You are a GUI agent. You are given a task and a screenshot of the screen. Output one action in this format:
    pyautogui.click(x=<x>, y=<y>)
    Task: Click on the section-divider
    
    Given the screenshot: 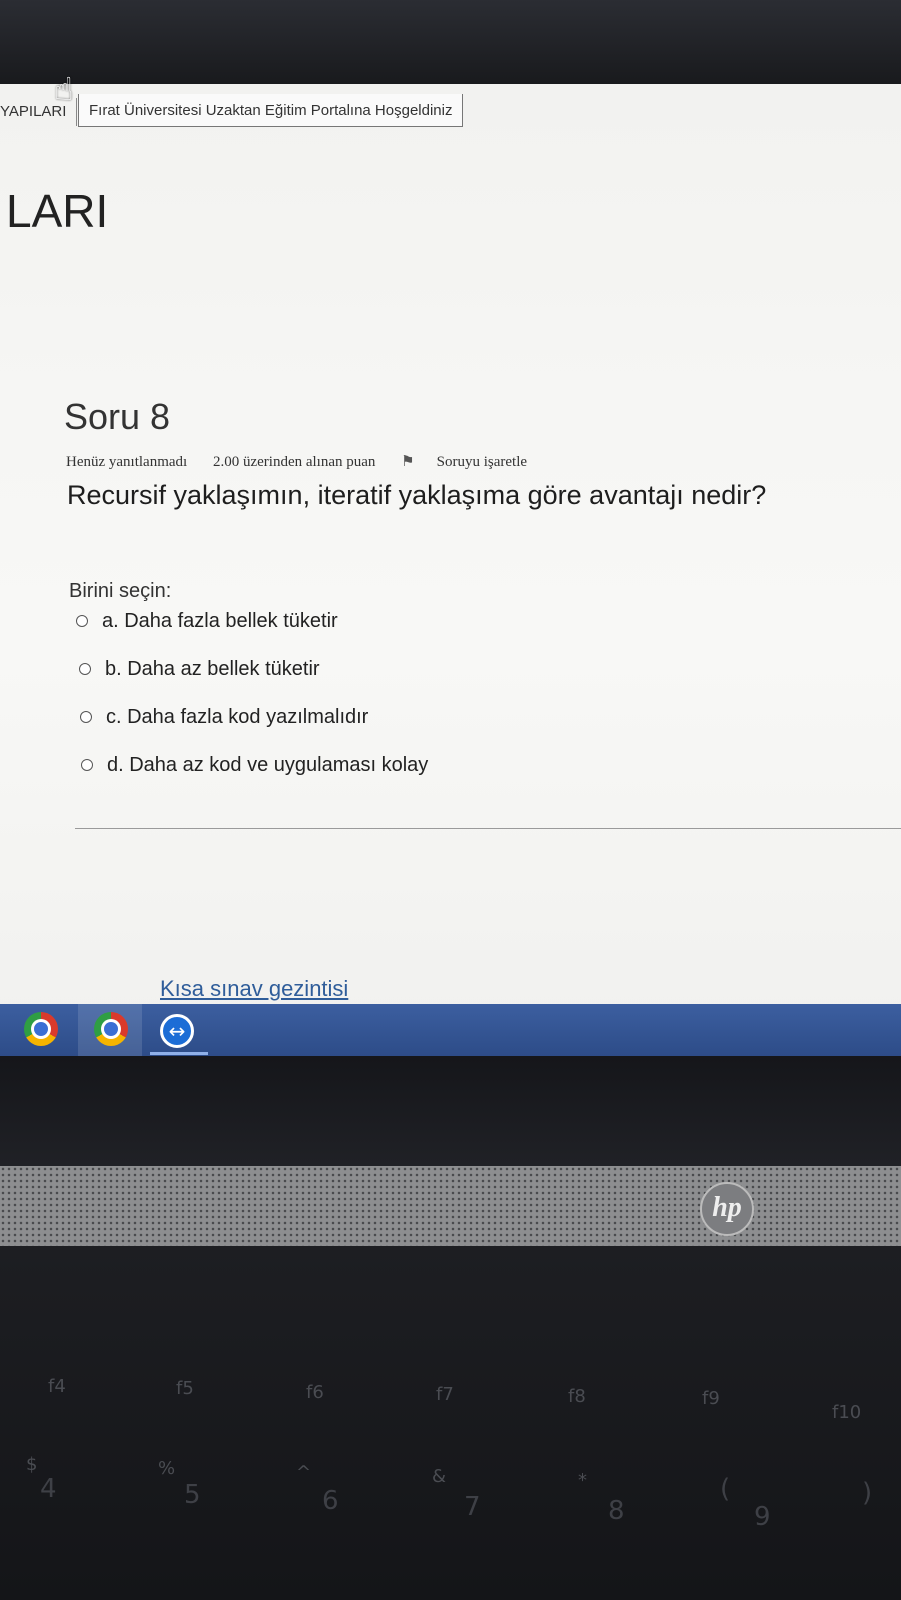 What is the action you would take?
    pyautogui.click(x=488, y=828)
    